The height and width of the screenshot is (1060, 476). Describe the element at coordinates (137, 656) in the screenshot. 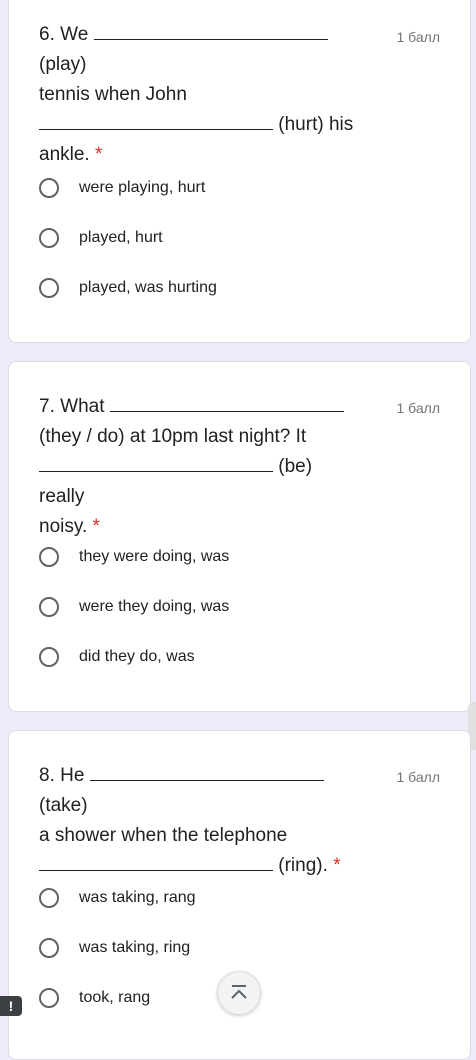

I see `option-label: did they do, was` at that location.